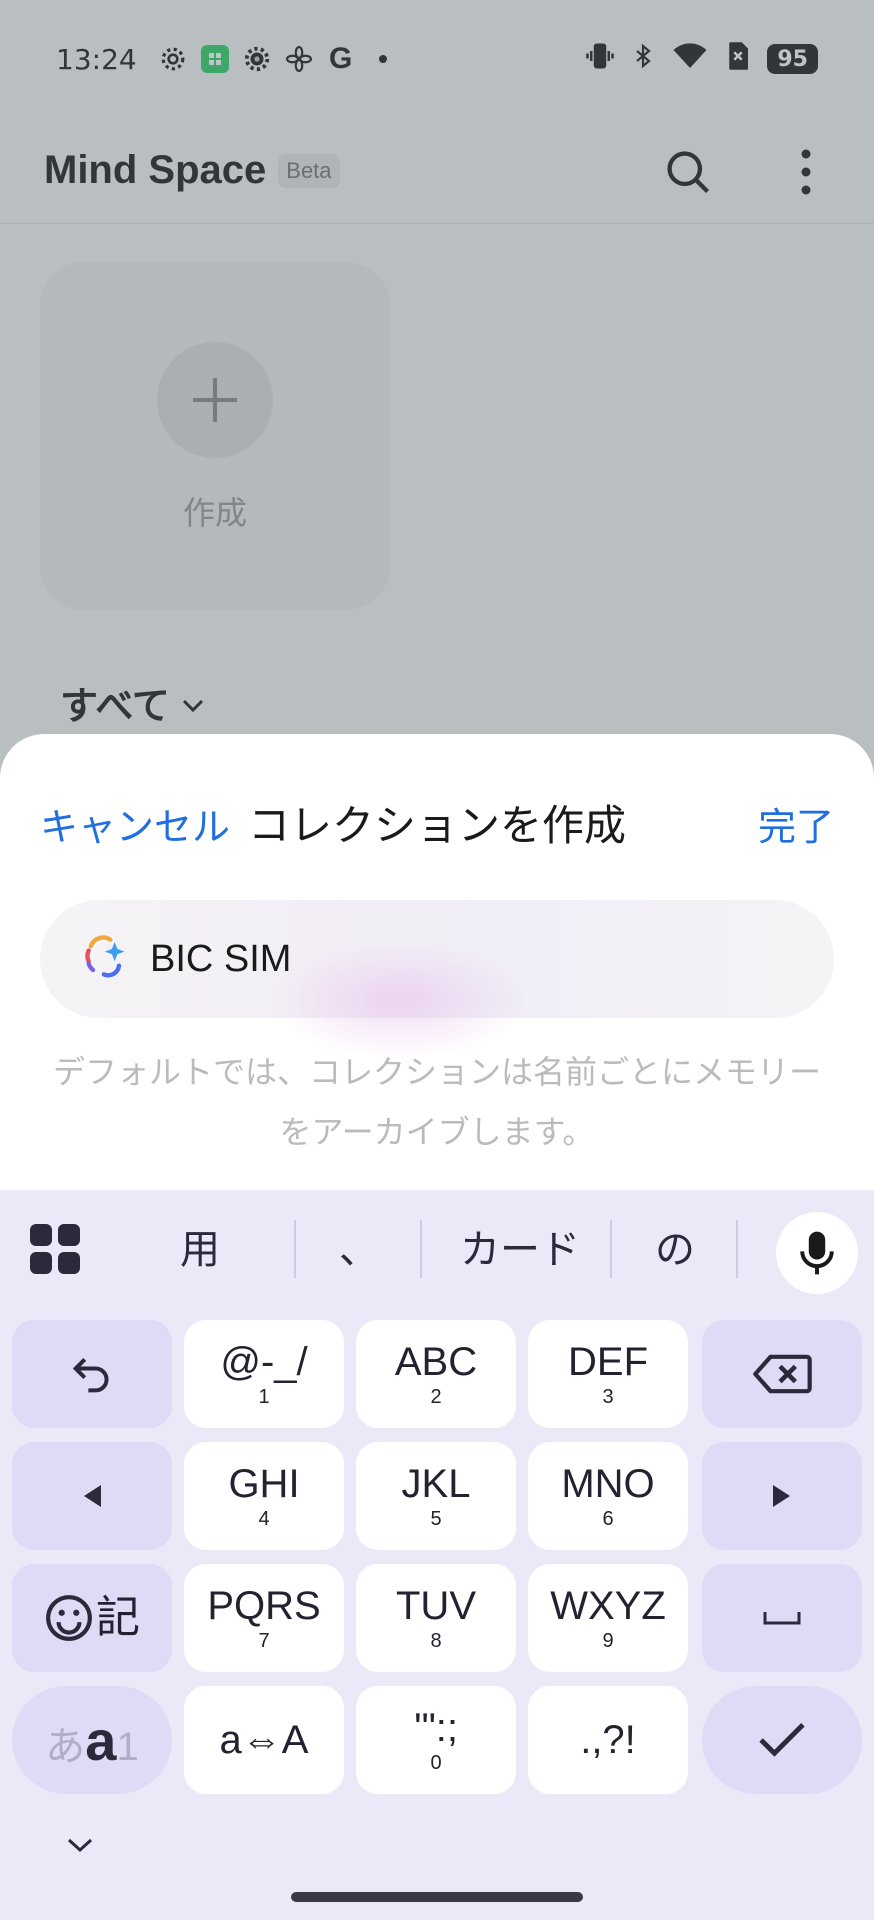 Image resolution: width=874 pixels, height=1920 pixels. What do you see at coordinates (608, 1397) in the screenshot?
I see `key-3-sub: 3` at bounding box center [608, 1397].